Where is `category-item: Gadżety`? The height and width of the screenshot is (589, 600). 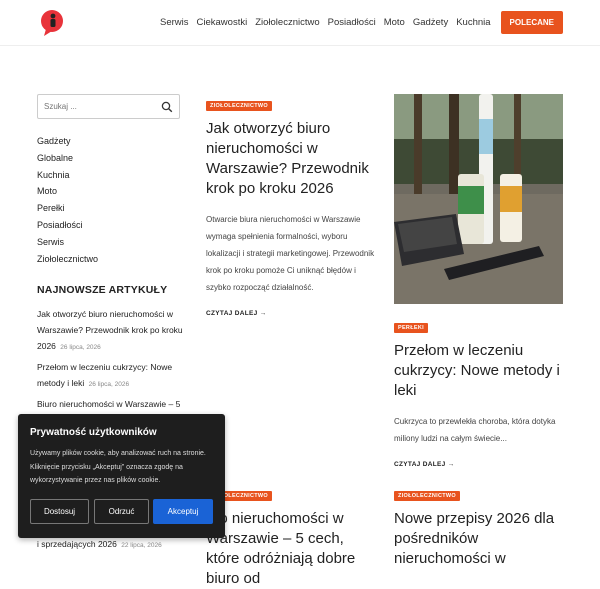 category-item: Gadżety is located at coordinates (117, 143).